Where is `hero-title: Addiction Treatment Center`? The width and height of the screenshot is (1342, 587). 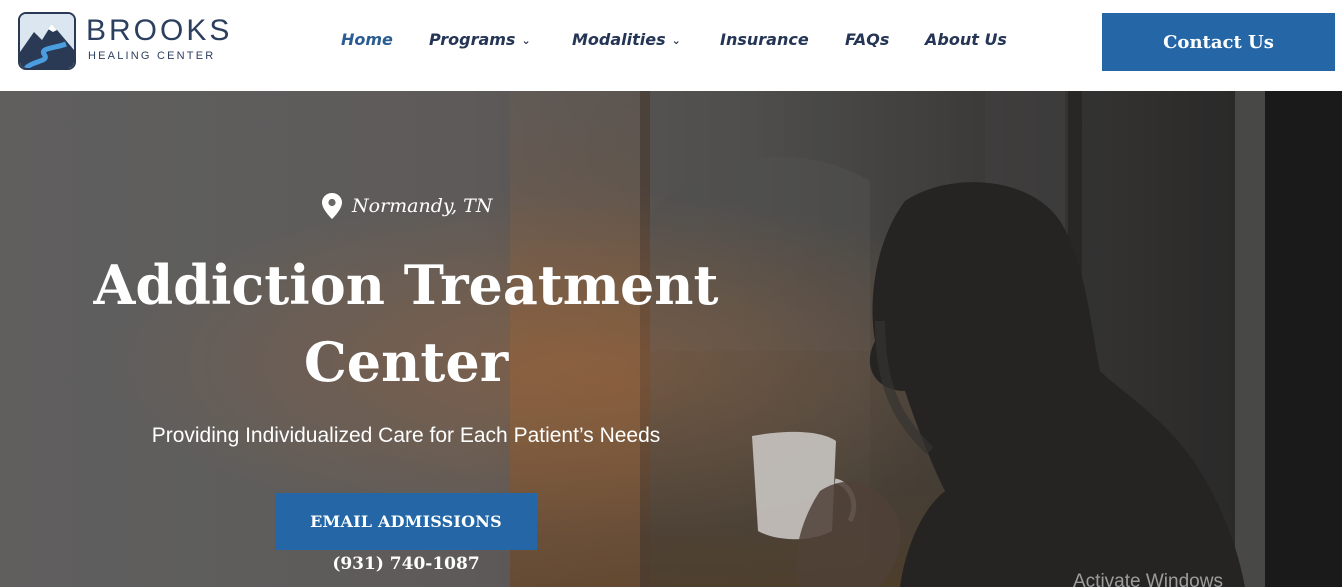 hero-title: Addiction Treatment Center is located at coordinates (406, 324).